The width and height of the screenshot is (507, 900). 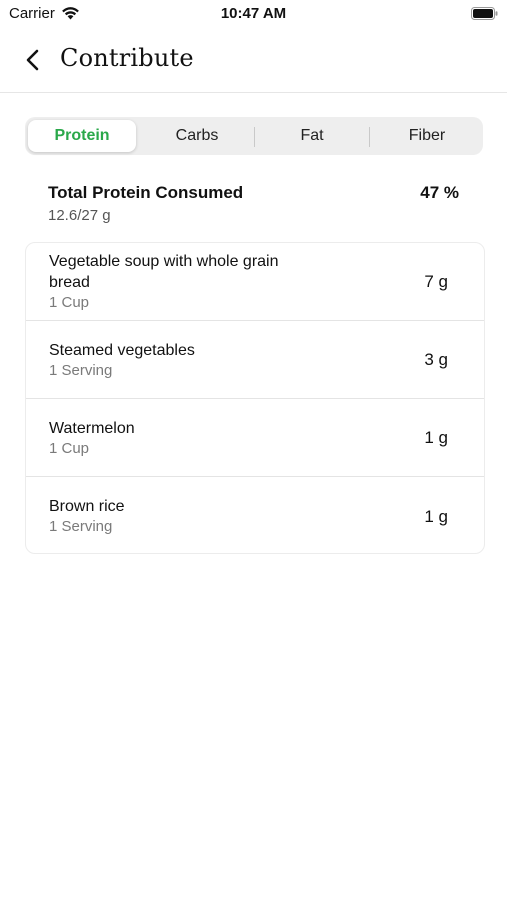 I want to click on food-amount: 7 g, so click(x=436, y=281).